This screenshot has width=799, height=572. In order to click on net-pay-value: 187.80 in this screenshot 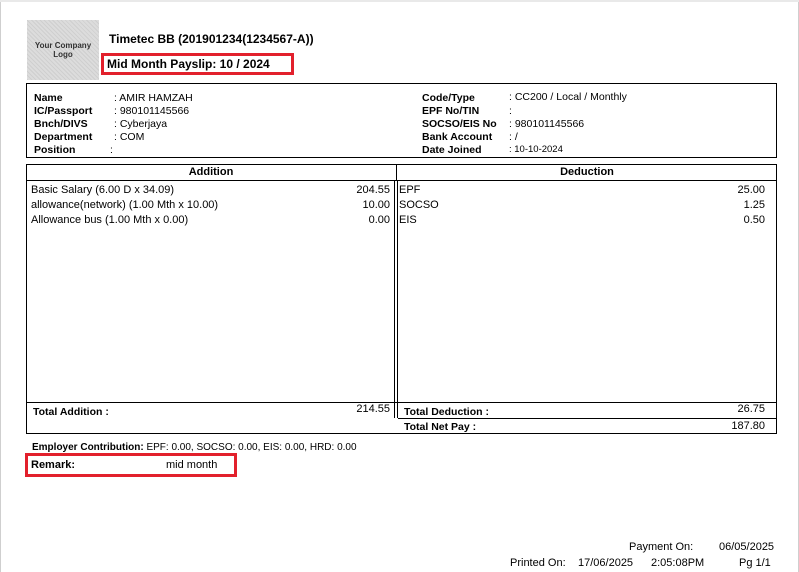, I will do `click(748, 426)`.